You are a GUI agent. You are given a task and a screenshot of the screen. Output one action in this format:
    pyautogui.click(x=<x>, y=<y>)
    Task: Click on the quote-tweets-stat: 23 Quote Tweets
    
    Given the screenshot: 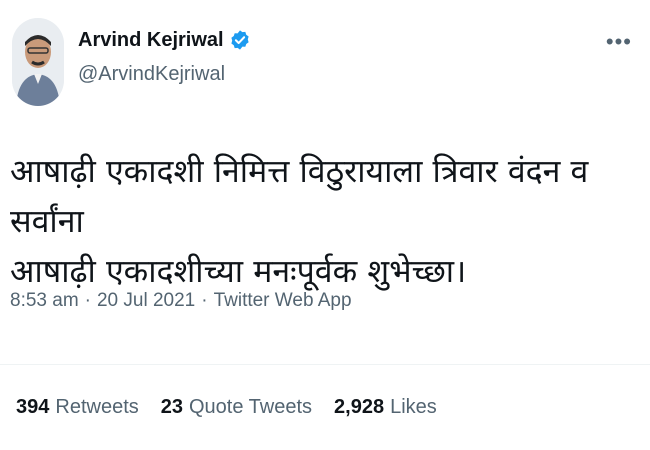 What is the action you would take?
    pyautogui.click(x=236, y=407)
    